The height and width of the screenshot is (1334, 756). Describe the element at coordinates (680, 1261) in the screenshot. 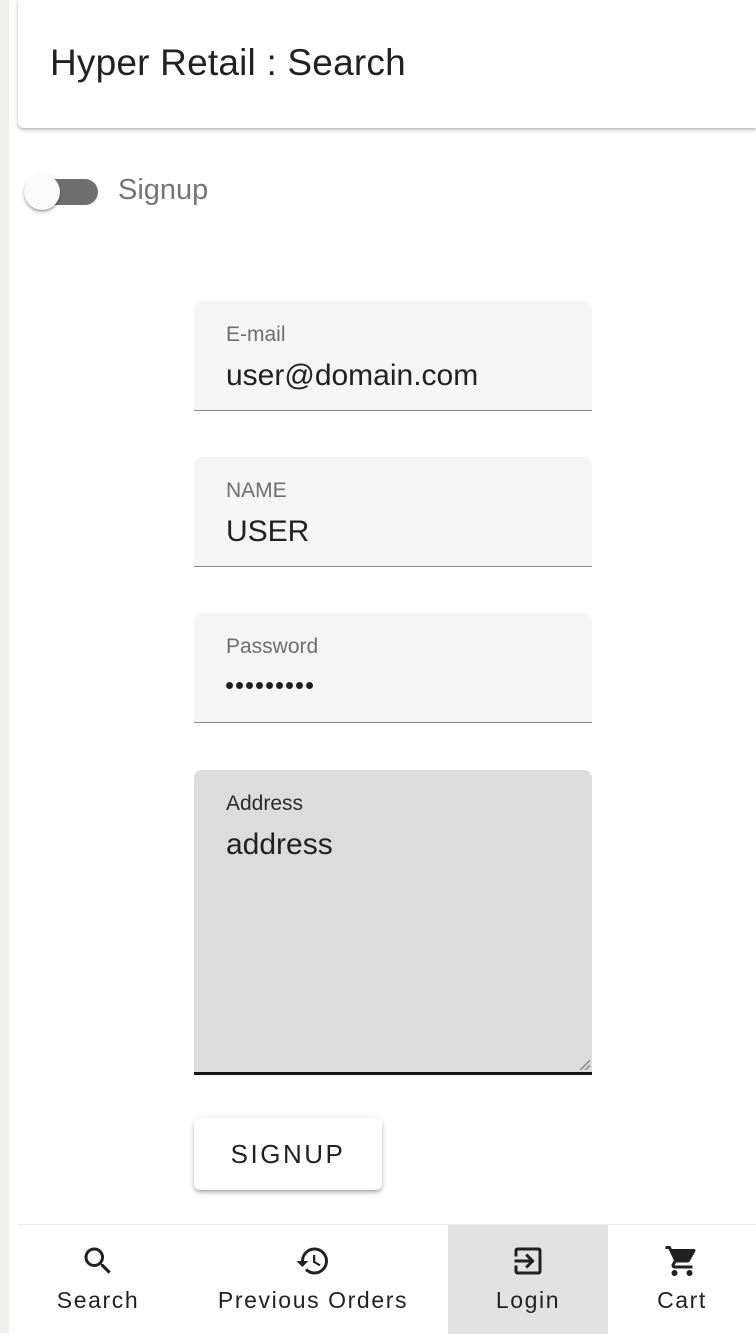

I see `cart-icon` at that location.